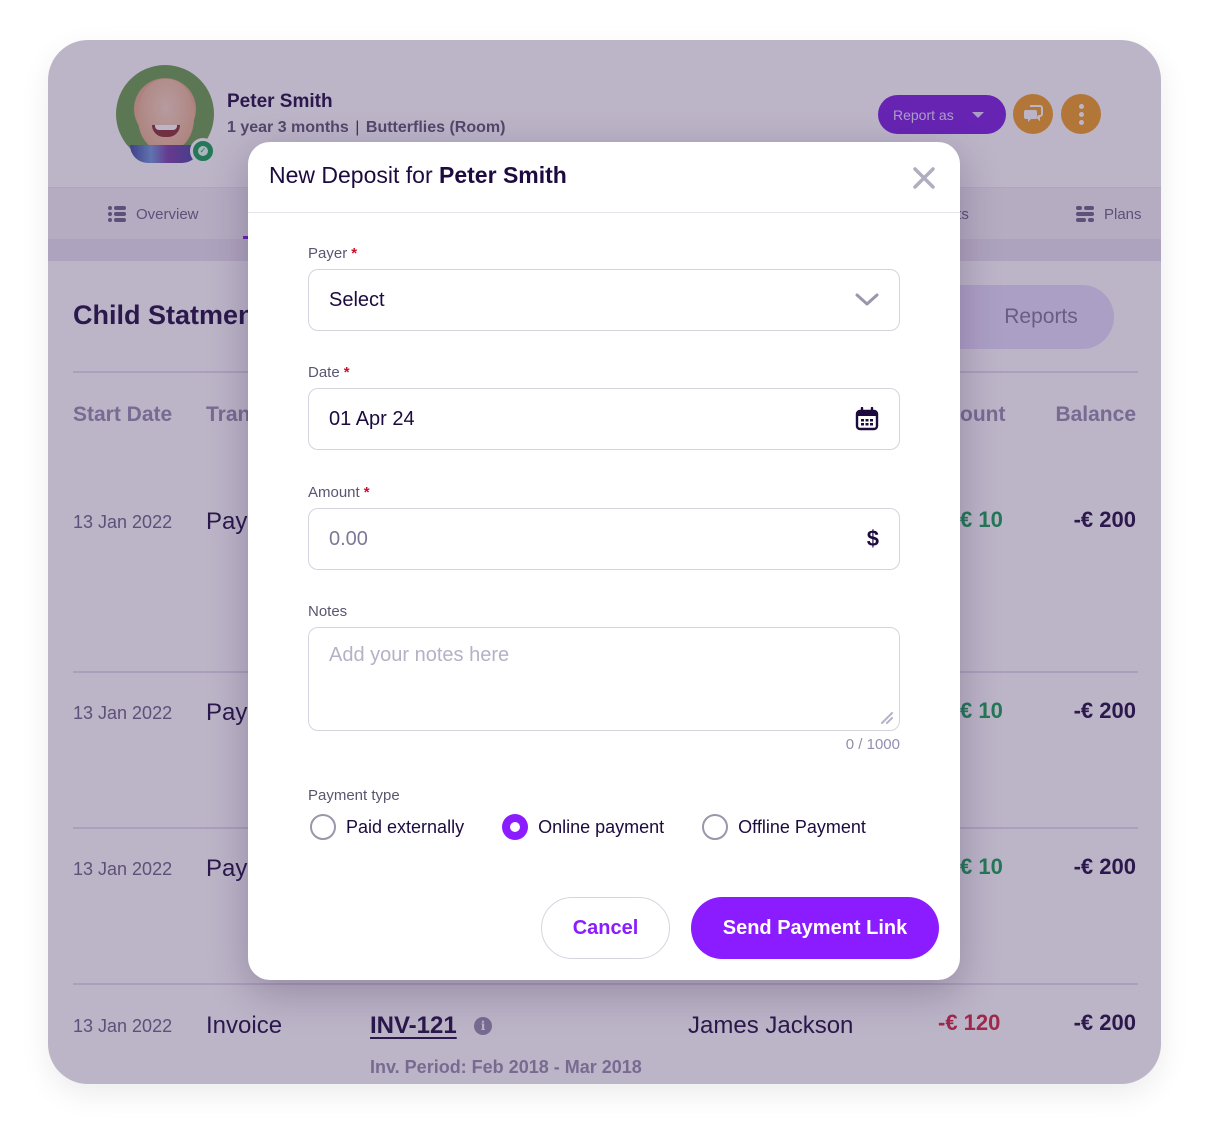 This screenshot has height=1140, width=1209. What do you see at coordinates (605, 928) in the screenshot?
I see `cancel-button: Cancel` at bounding box center [605, 928].